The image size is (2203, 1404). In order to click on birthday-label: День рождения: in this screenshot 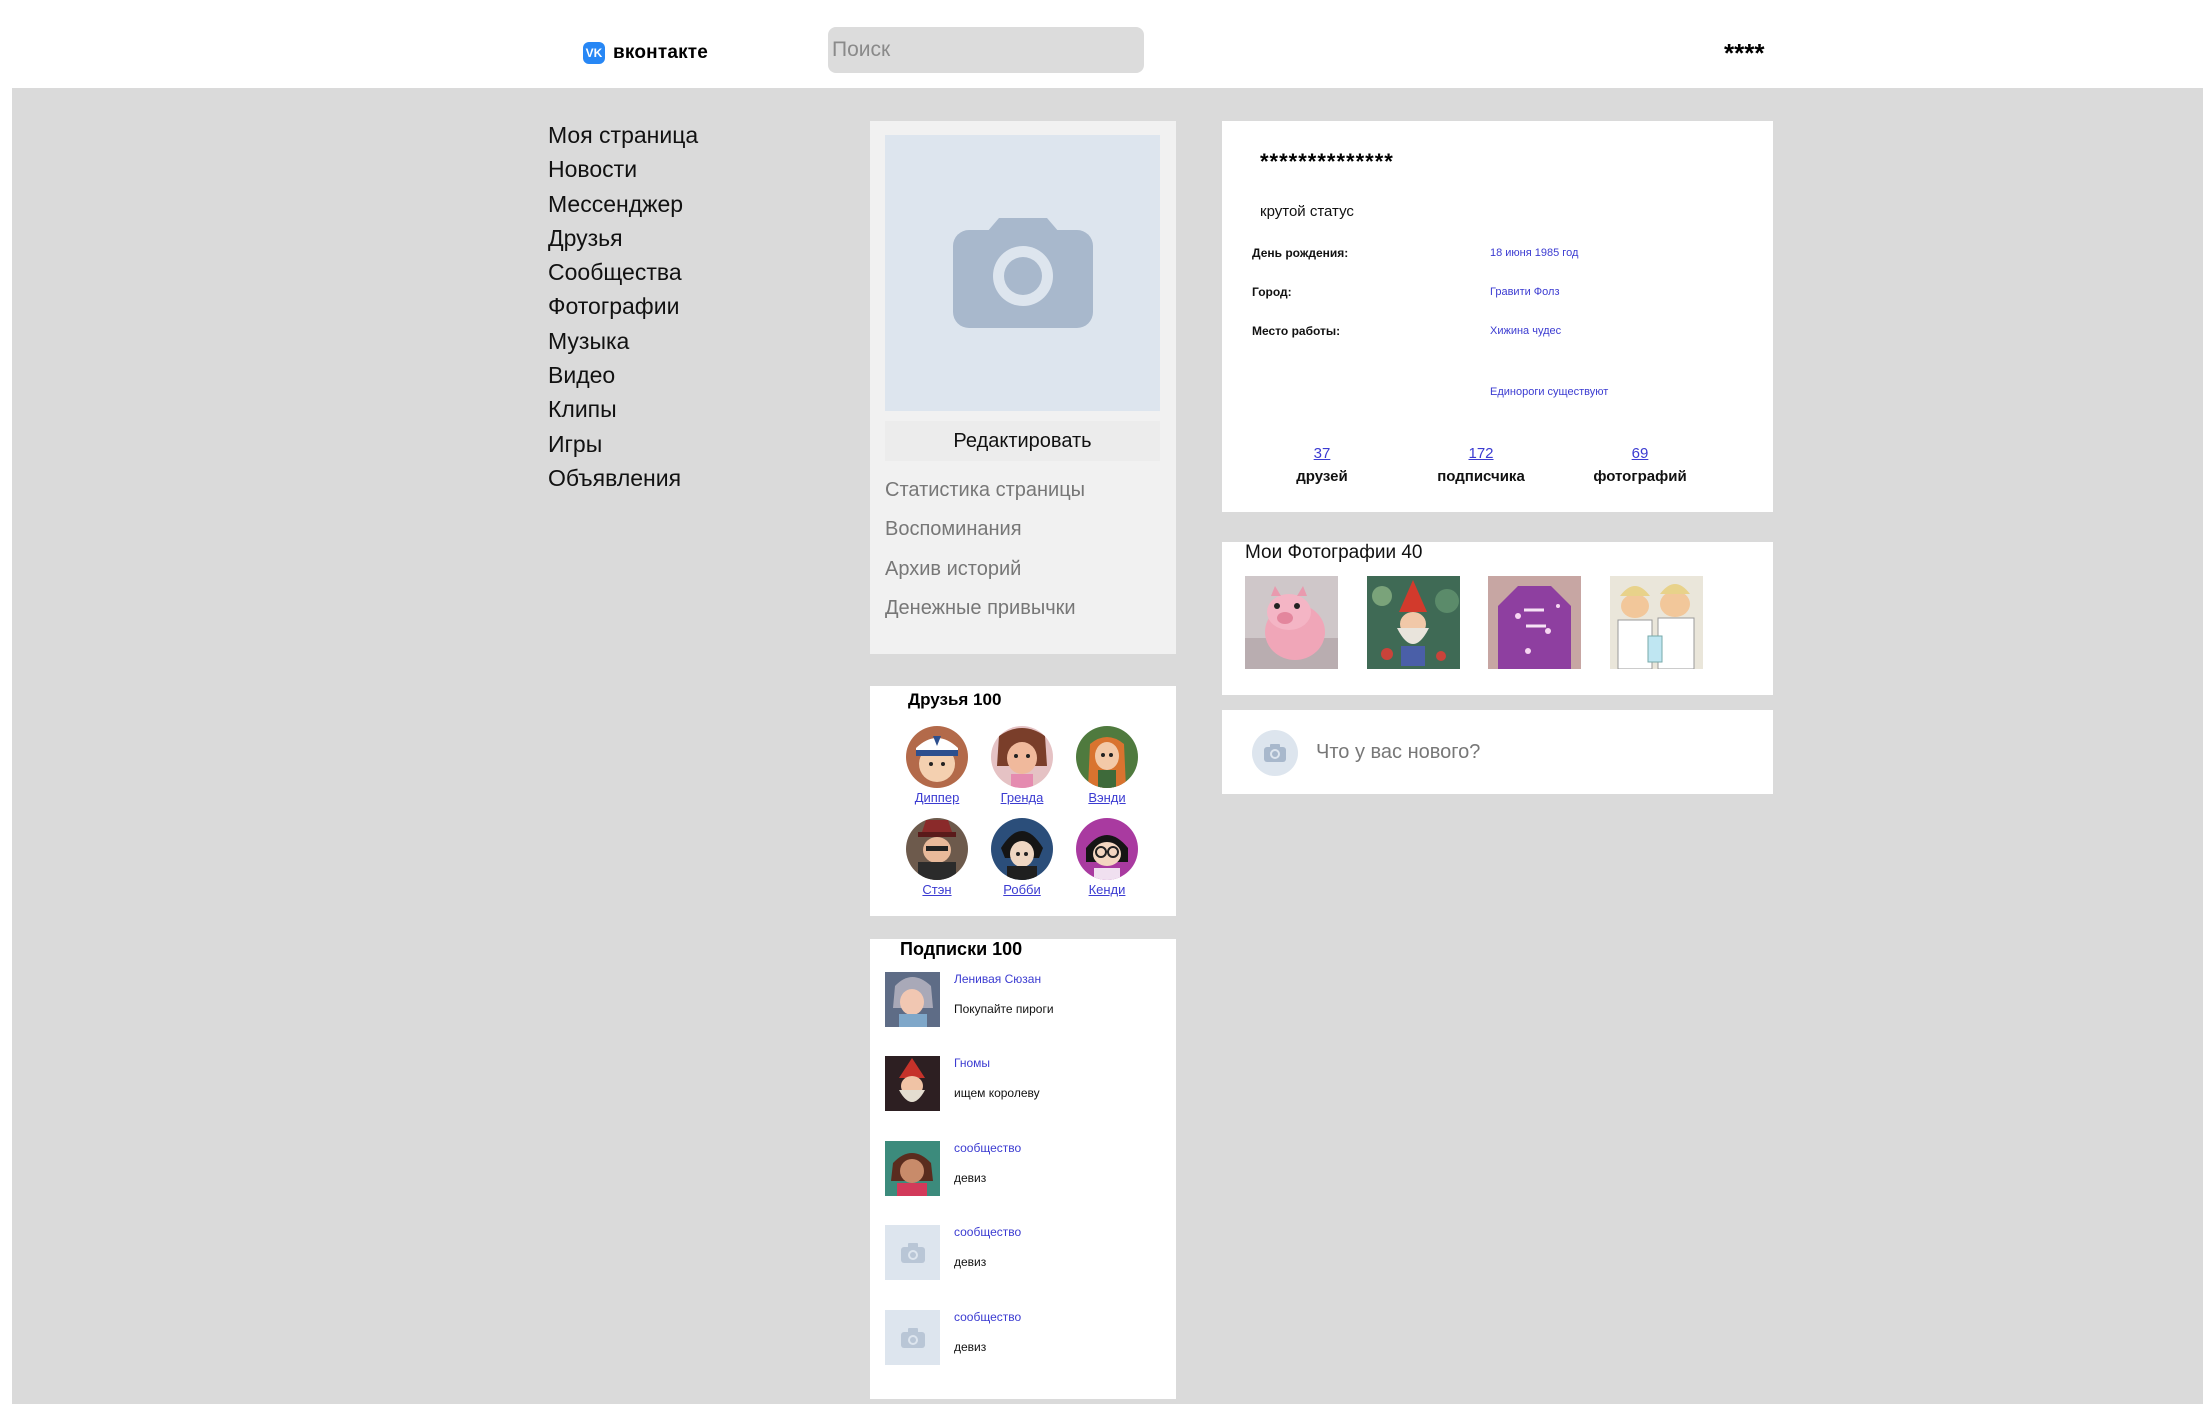, I will do `click(1300, 253)`.